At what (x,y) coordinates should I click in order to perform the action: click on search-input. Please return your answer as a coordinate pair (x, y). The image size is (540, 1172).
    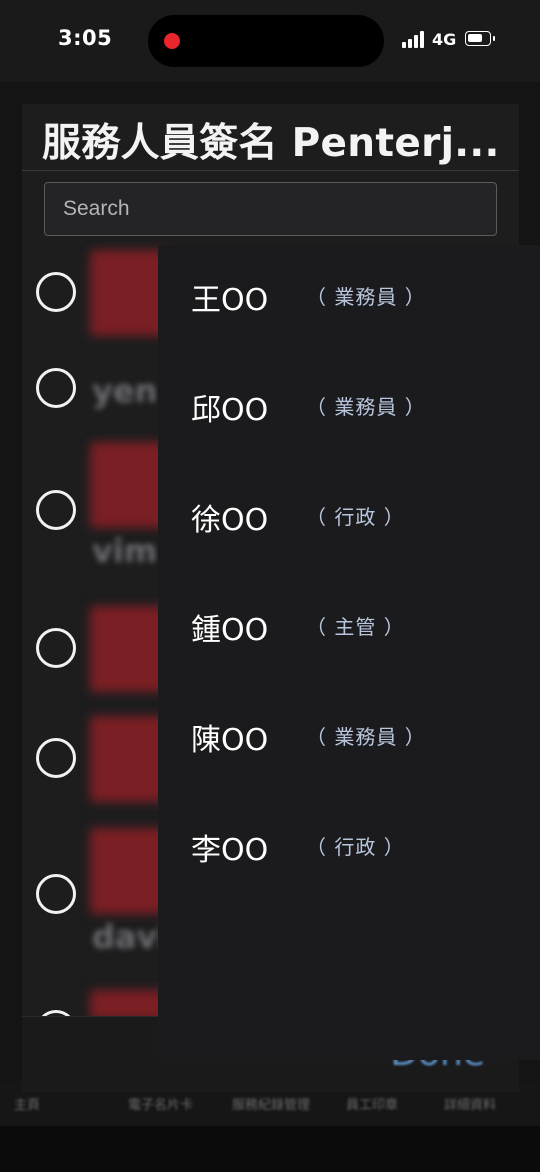
    Looking at the image, I should click on (270, 209).